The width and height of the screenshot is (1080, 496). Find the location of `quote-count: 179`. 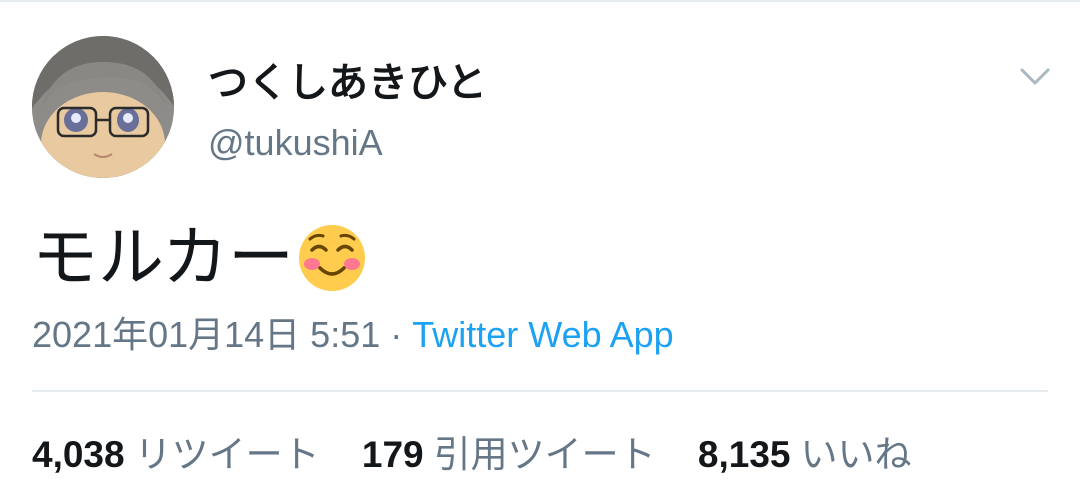

quote-count: 179 is located at coordinates (392, 454).